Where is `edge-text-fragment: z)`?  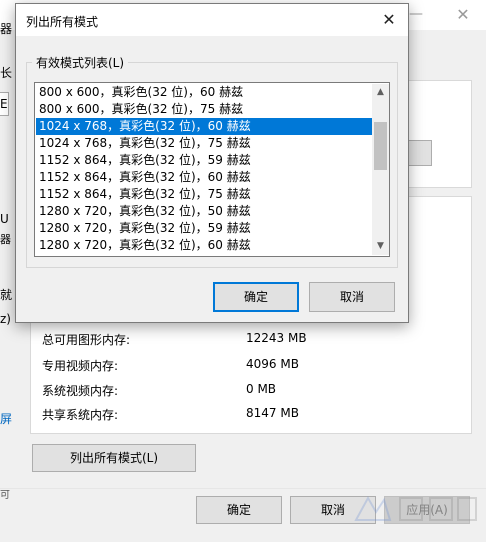 edge-text-fragment: z) is located at coordinates (5, 319).